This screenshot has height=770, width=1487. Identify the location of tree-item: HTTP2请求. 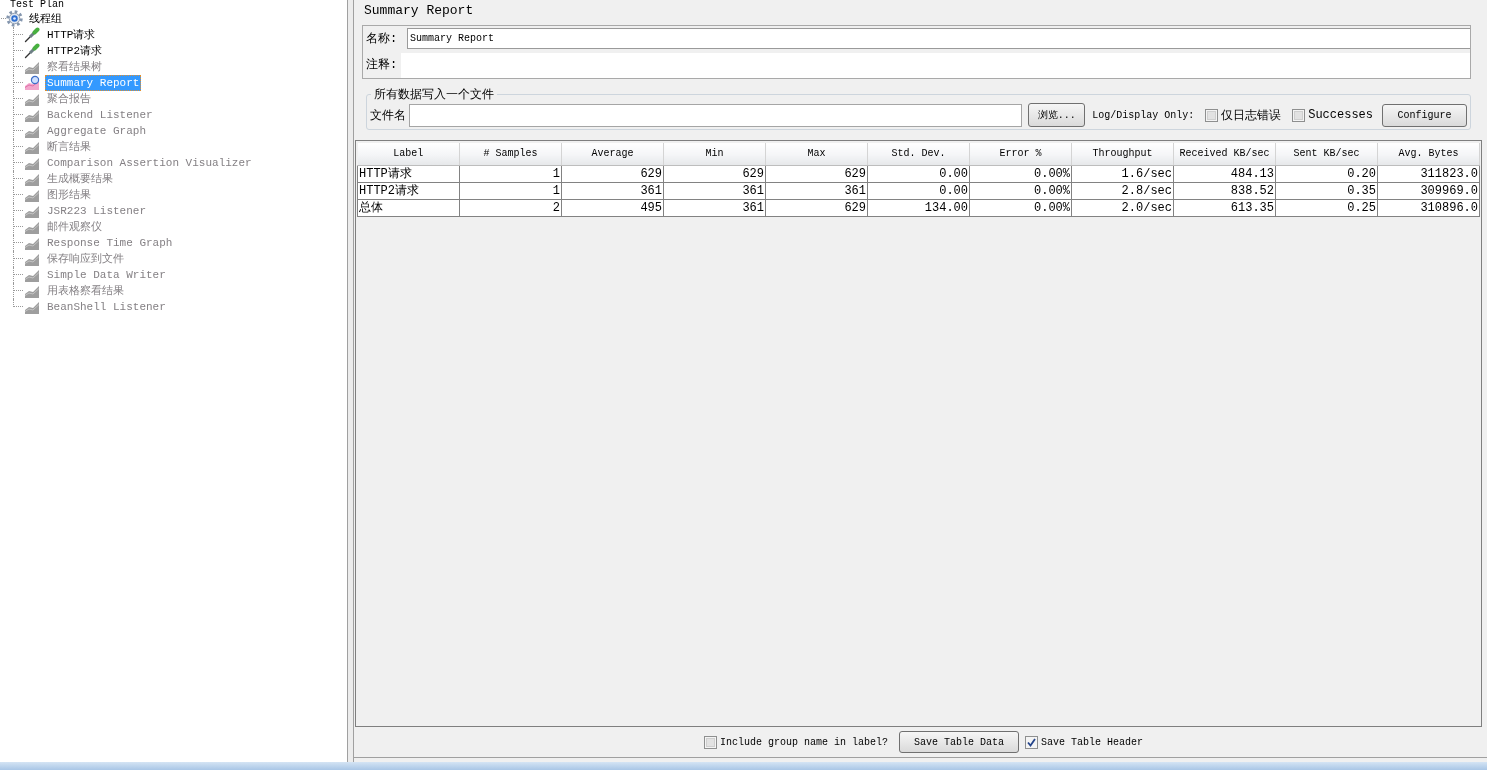
(74, 51).